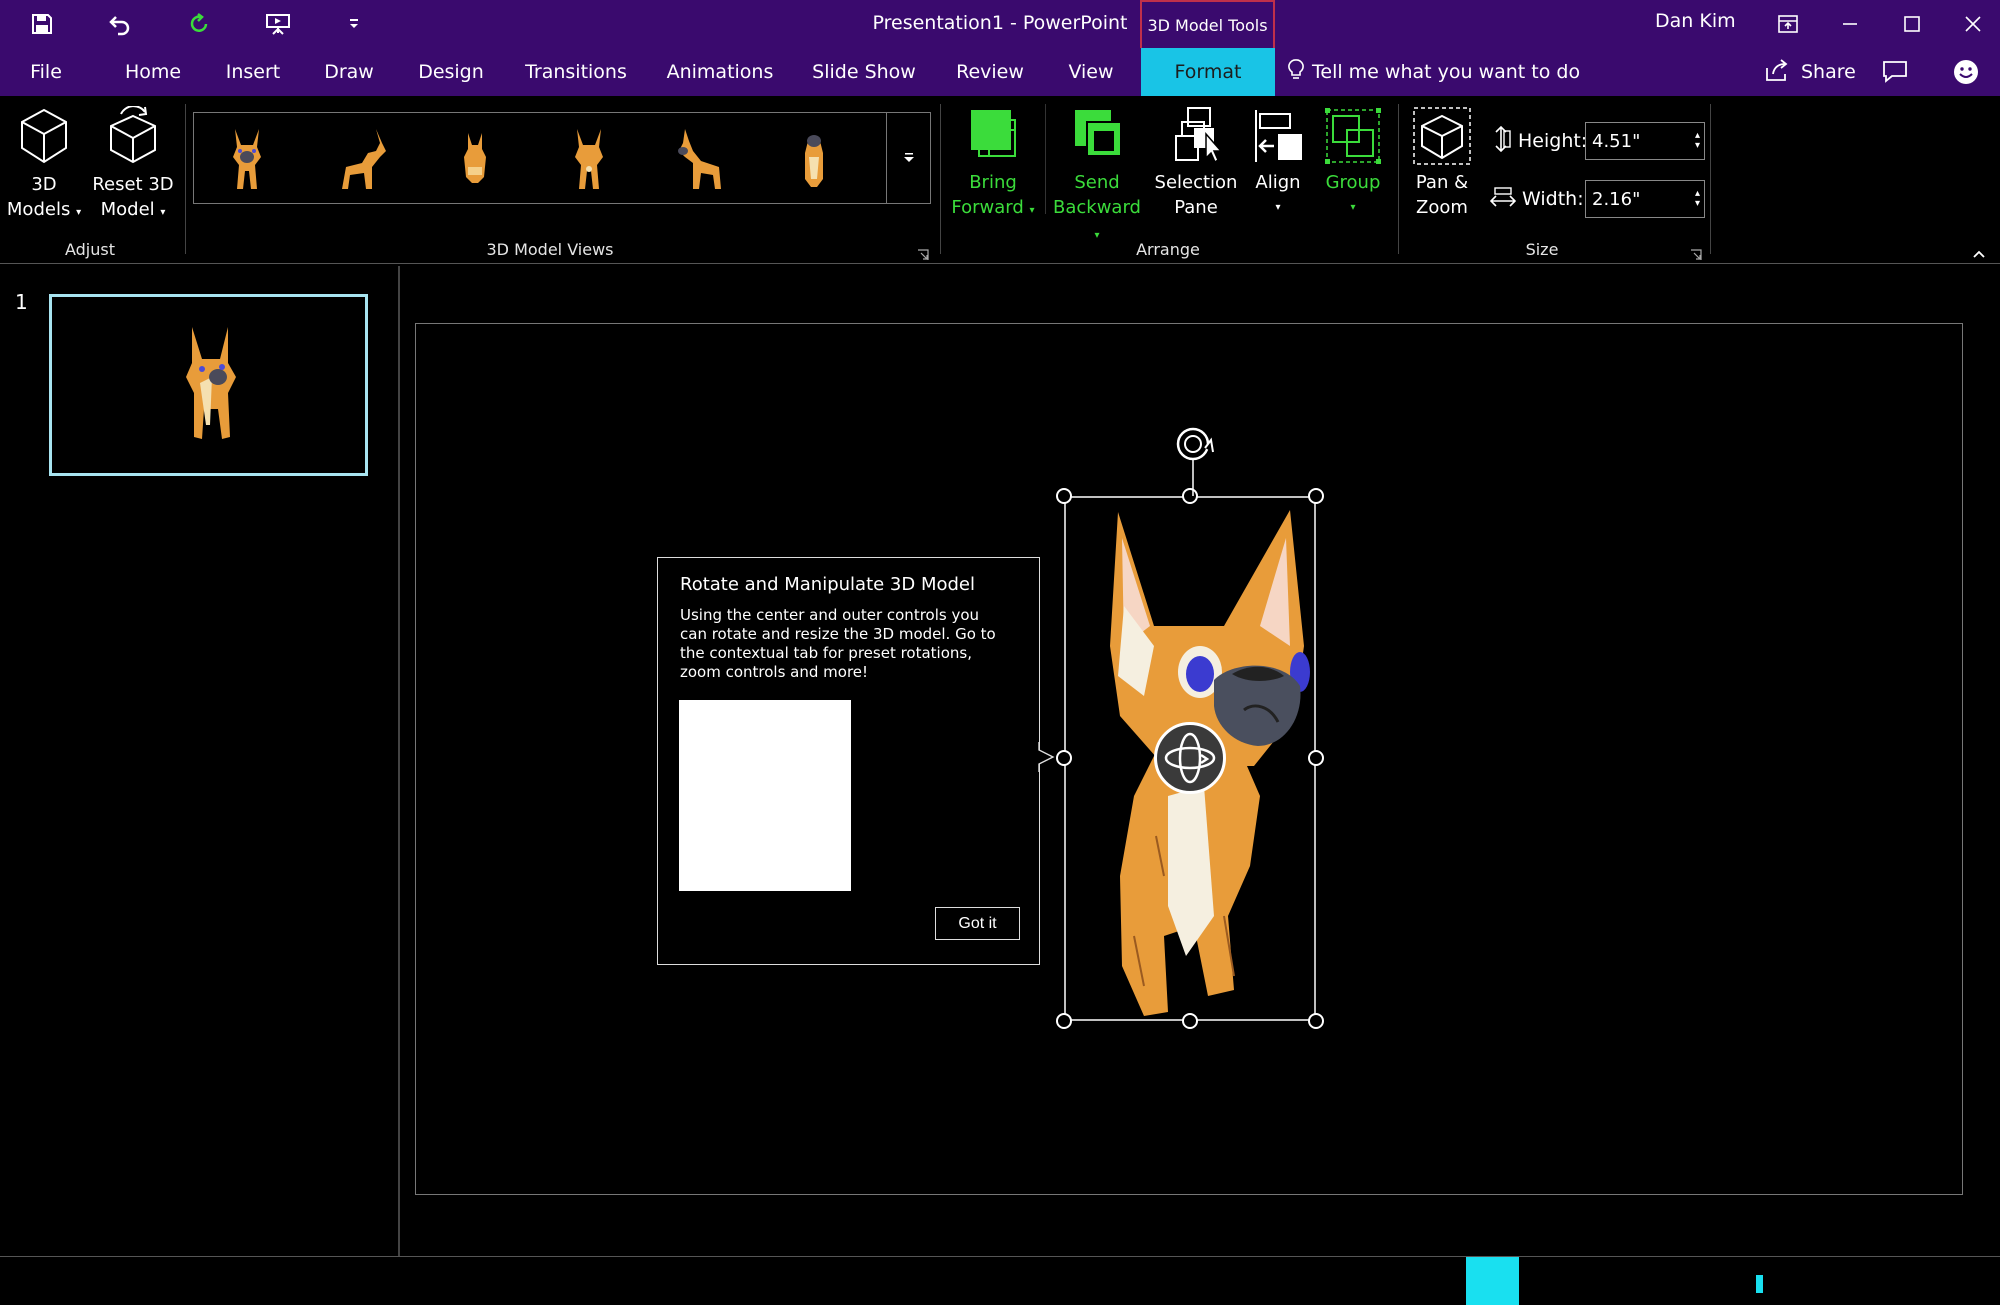 The width and height of the screenshot is (2000, 1305). Describe the element at coordinates (1695, 21) in the screenshot. I see `user-name: Dan Kim` at that location.